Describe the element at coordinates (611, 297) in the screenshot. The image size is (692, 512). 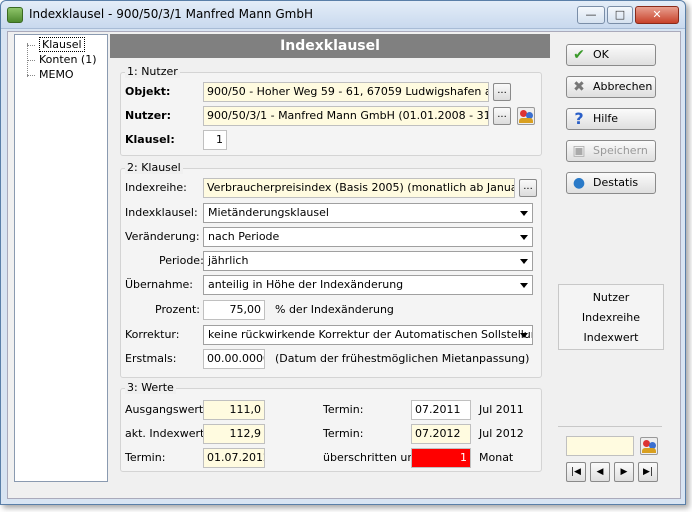
I see `info-nutzer: Nutzer` at that location.